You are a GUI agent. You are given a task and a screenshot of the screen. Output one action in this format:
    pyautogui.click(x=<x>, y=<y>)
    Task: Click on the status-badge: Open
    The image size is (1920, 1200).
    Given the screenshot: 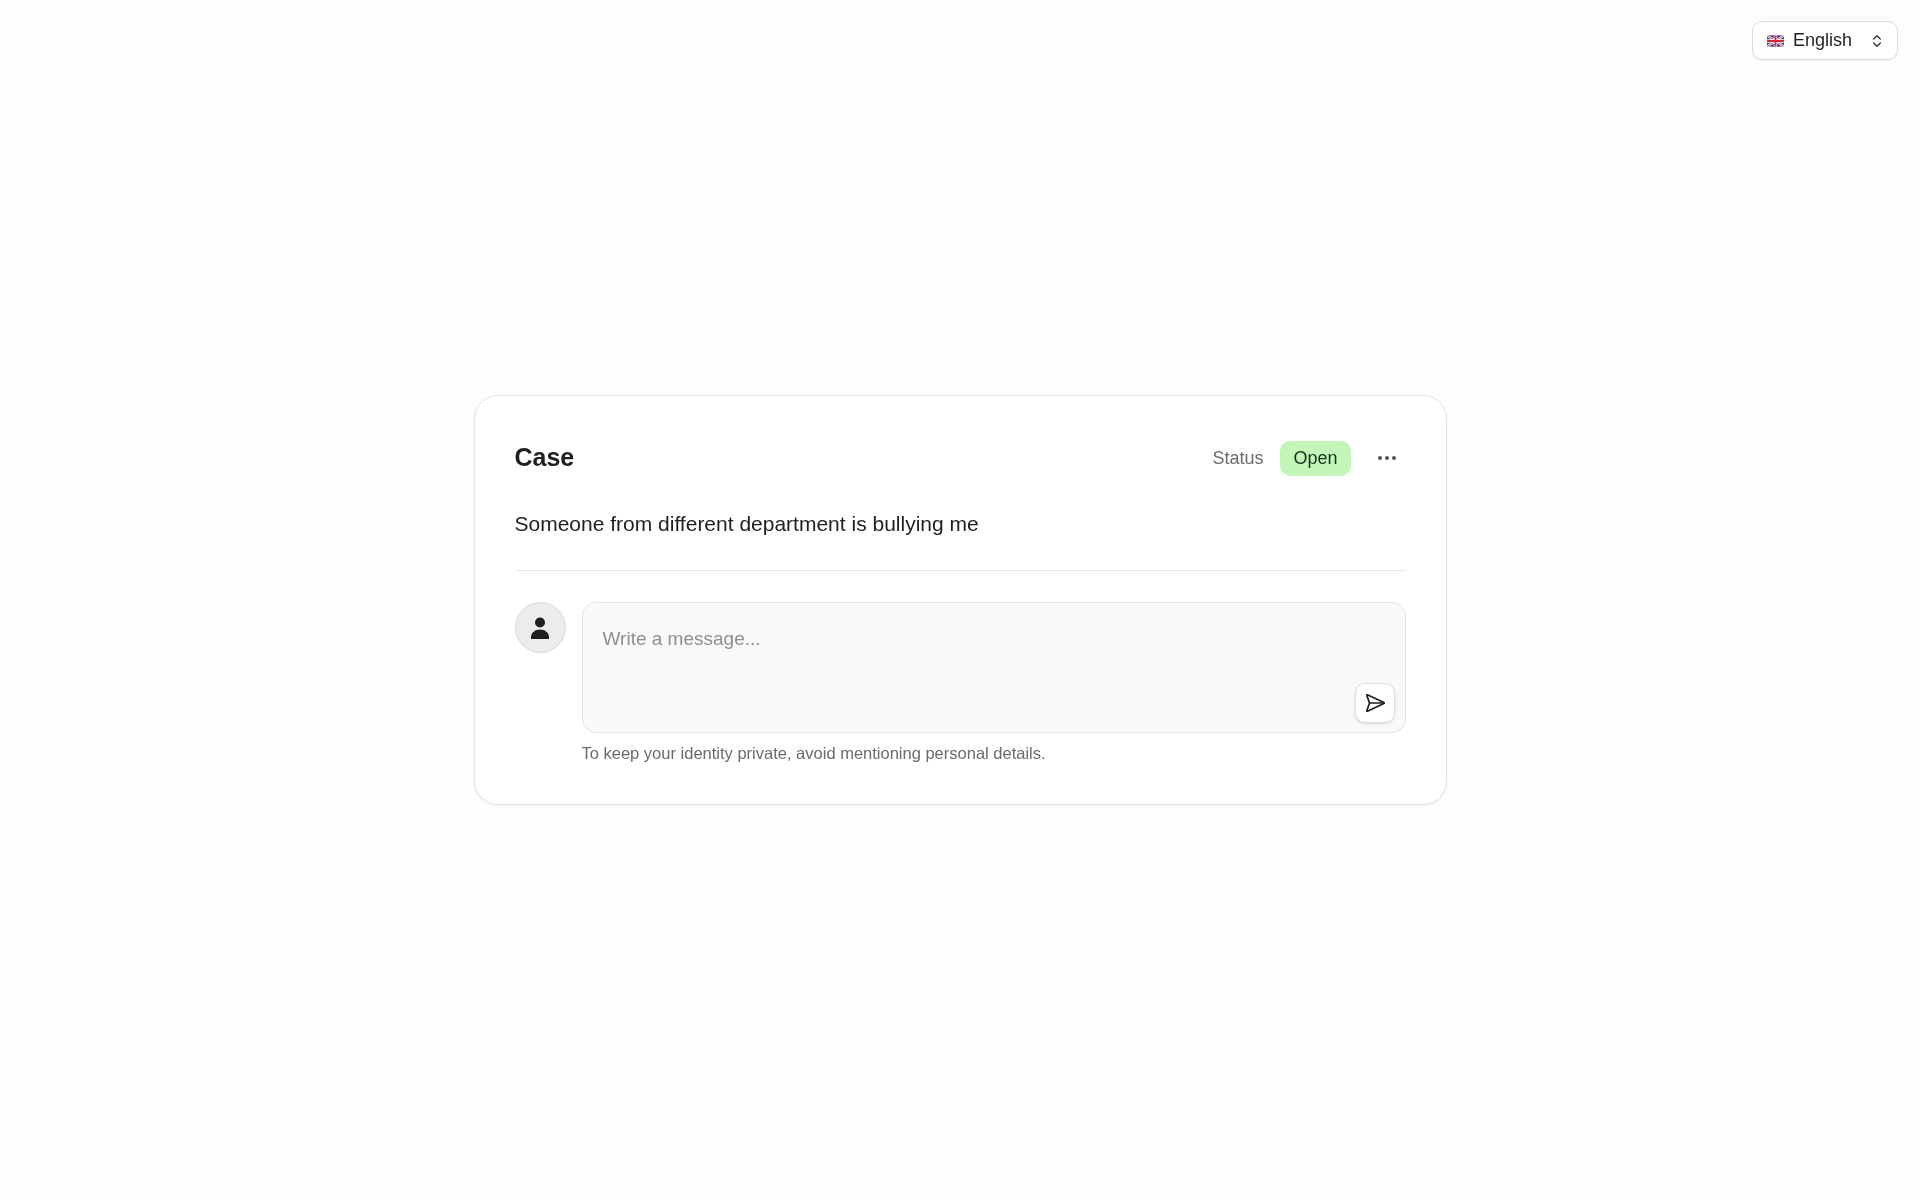 What is the action you would take?
    pyautogui.click(x=1315, y=458)
    